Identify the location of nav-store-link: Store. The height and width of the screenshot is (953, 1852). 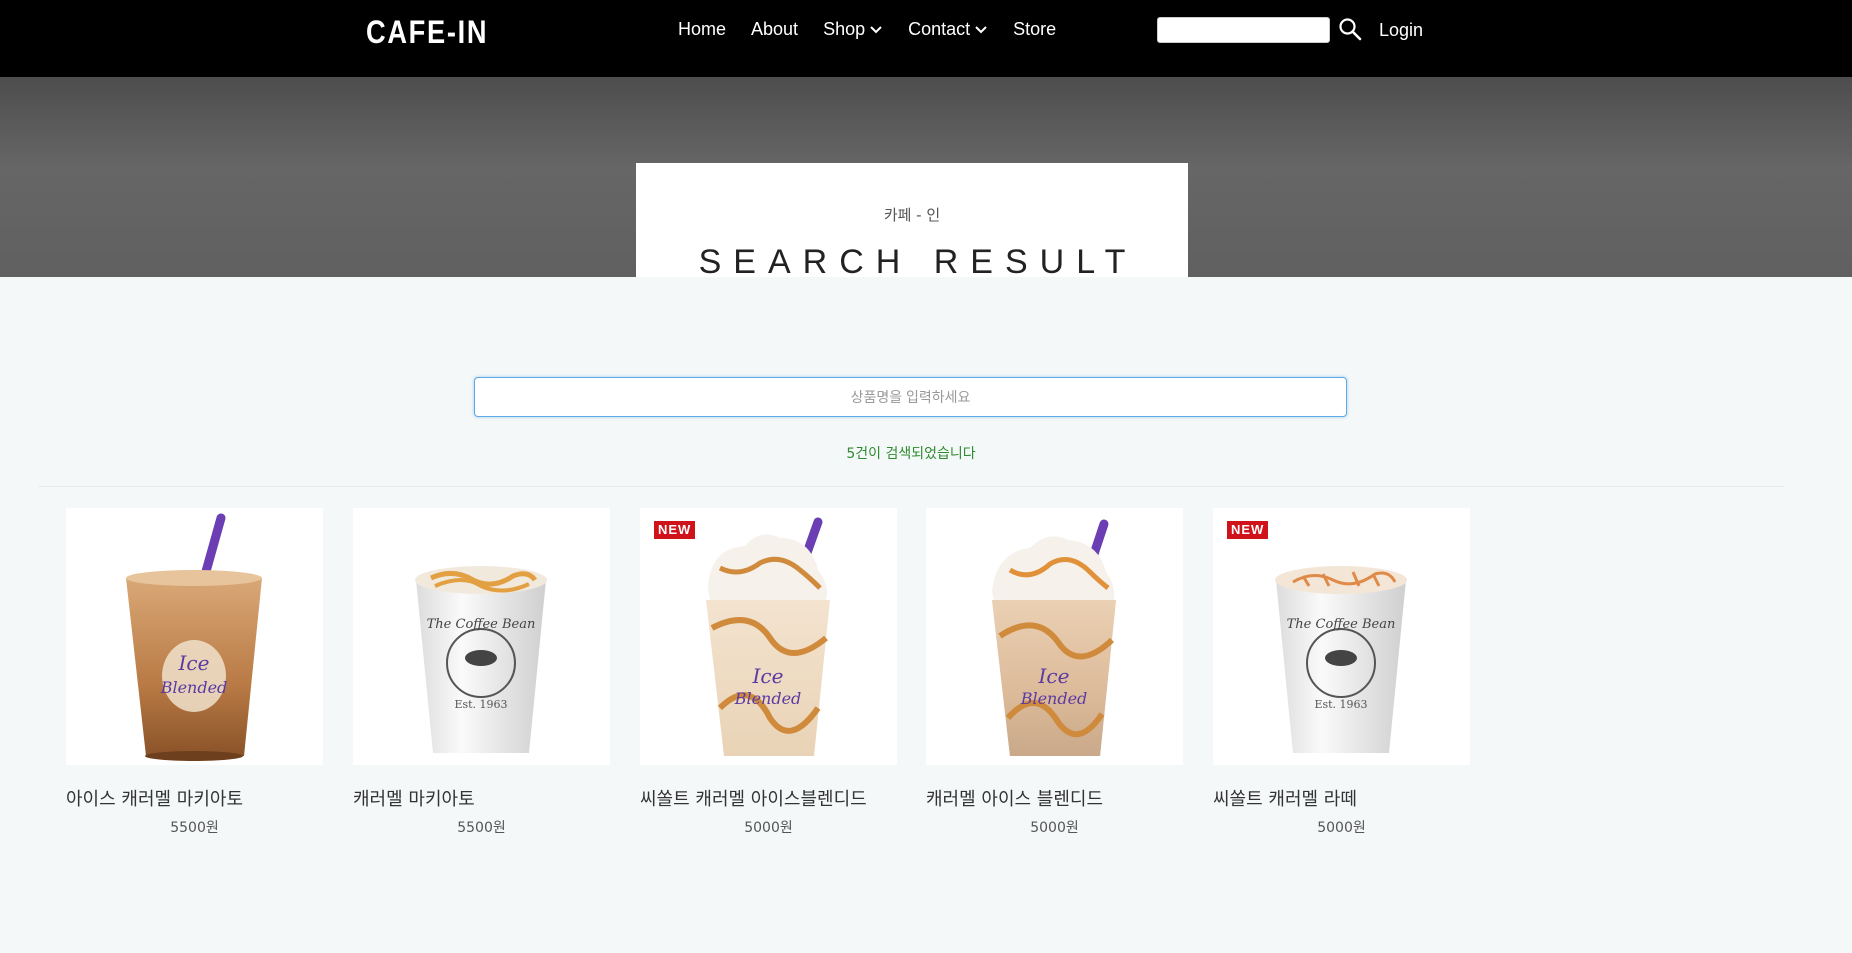
(1034, 29).